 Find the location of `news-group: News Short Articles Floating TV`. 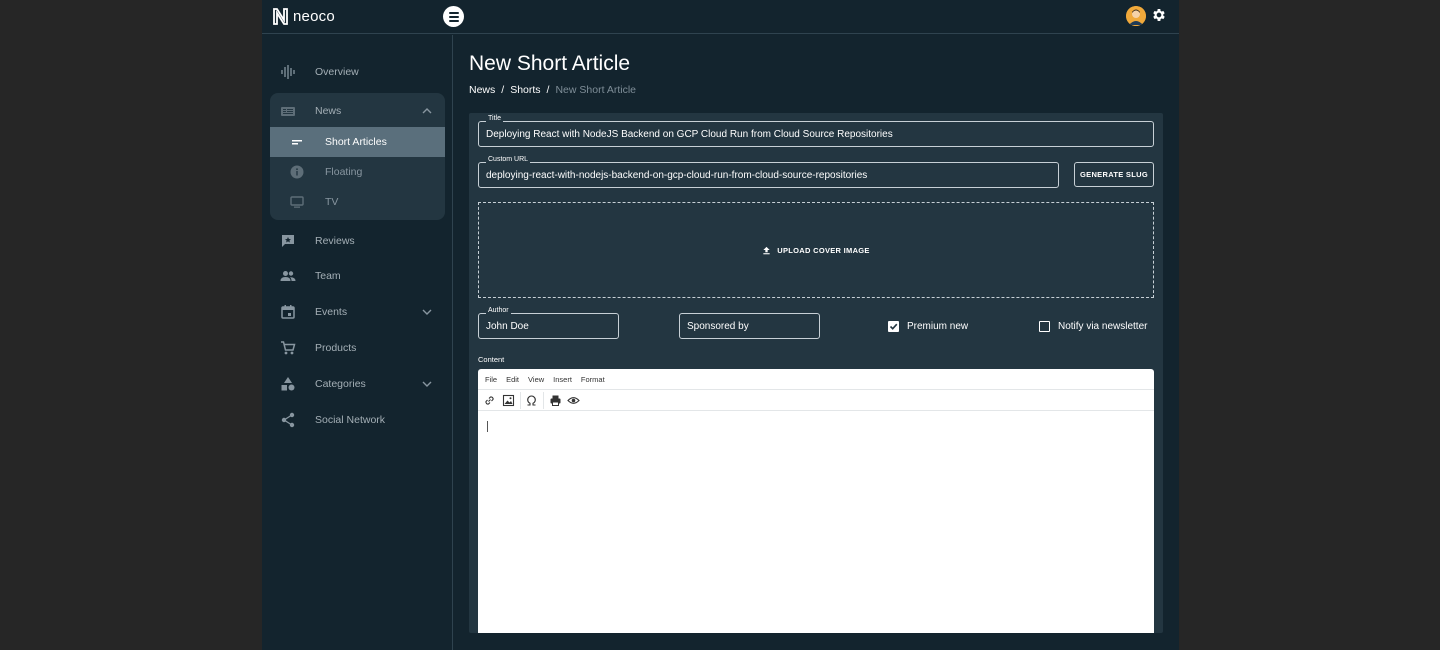

news-group: News Short Articles Floating TV is located at coordinates (357, 156).